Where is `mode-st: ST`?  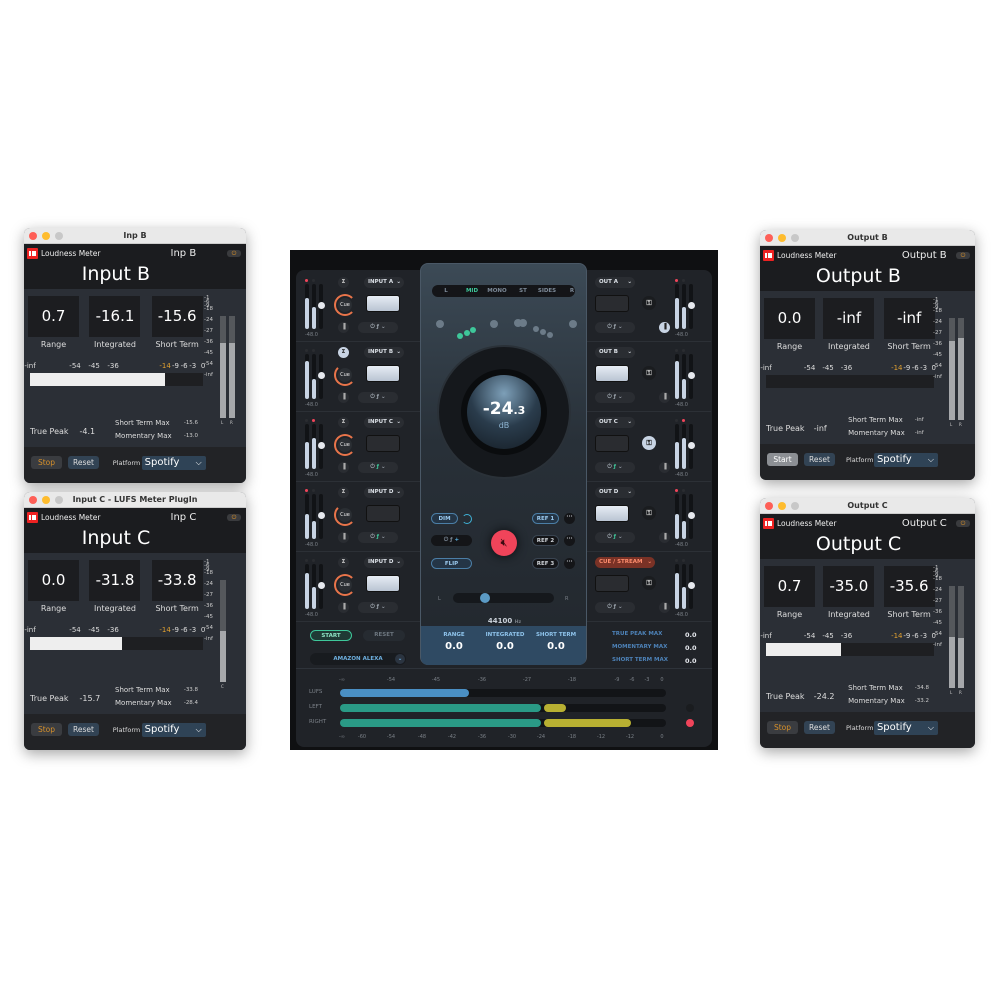
mode-st: ST is located at coordinates (523, 291).